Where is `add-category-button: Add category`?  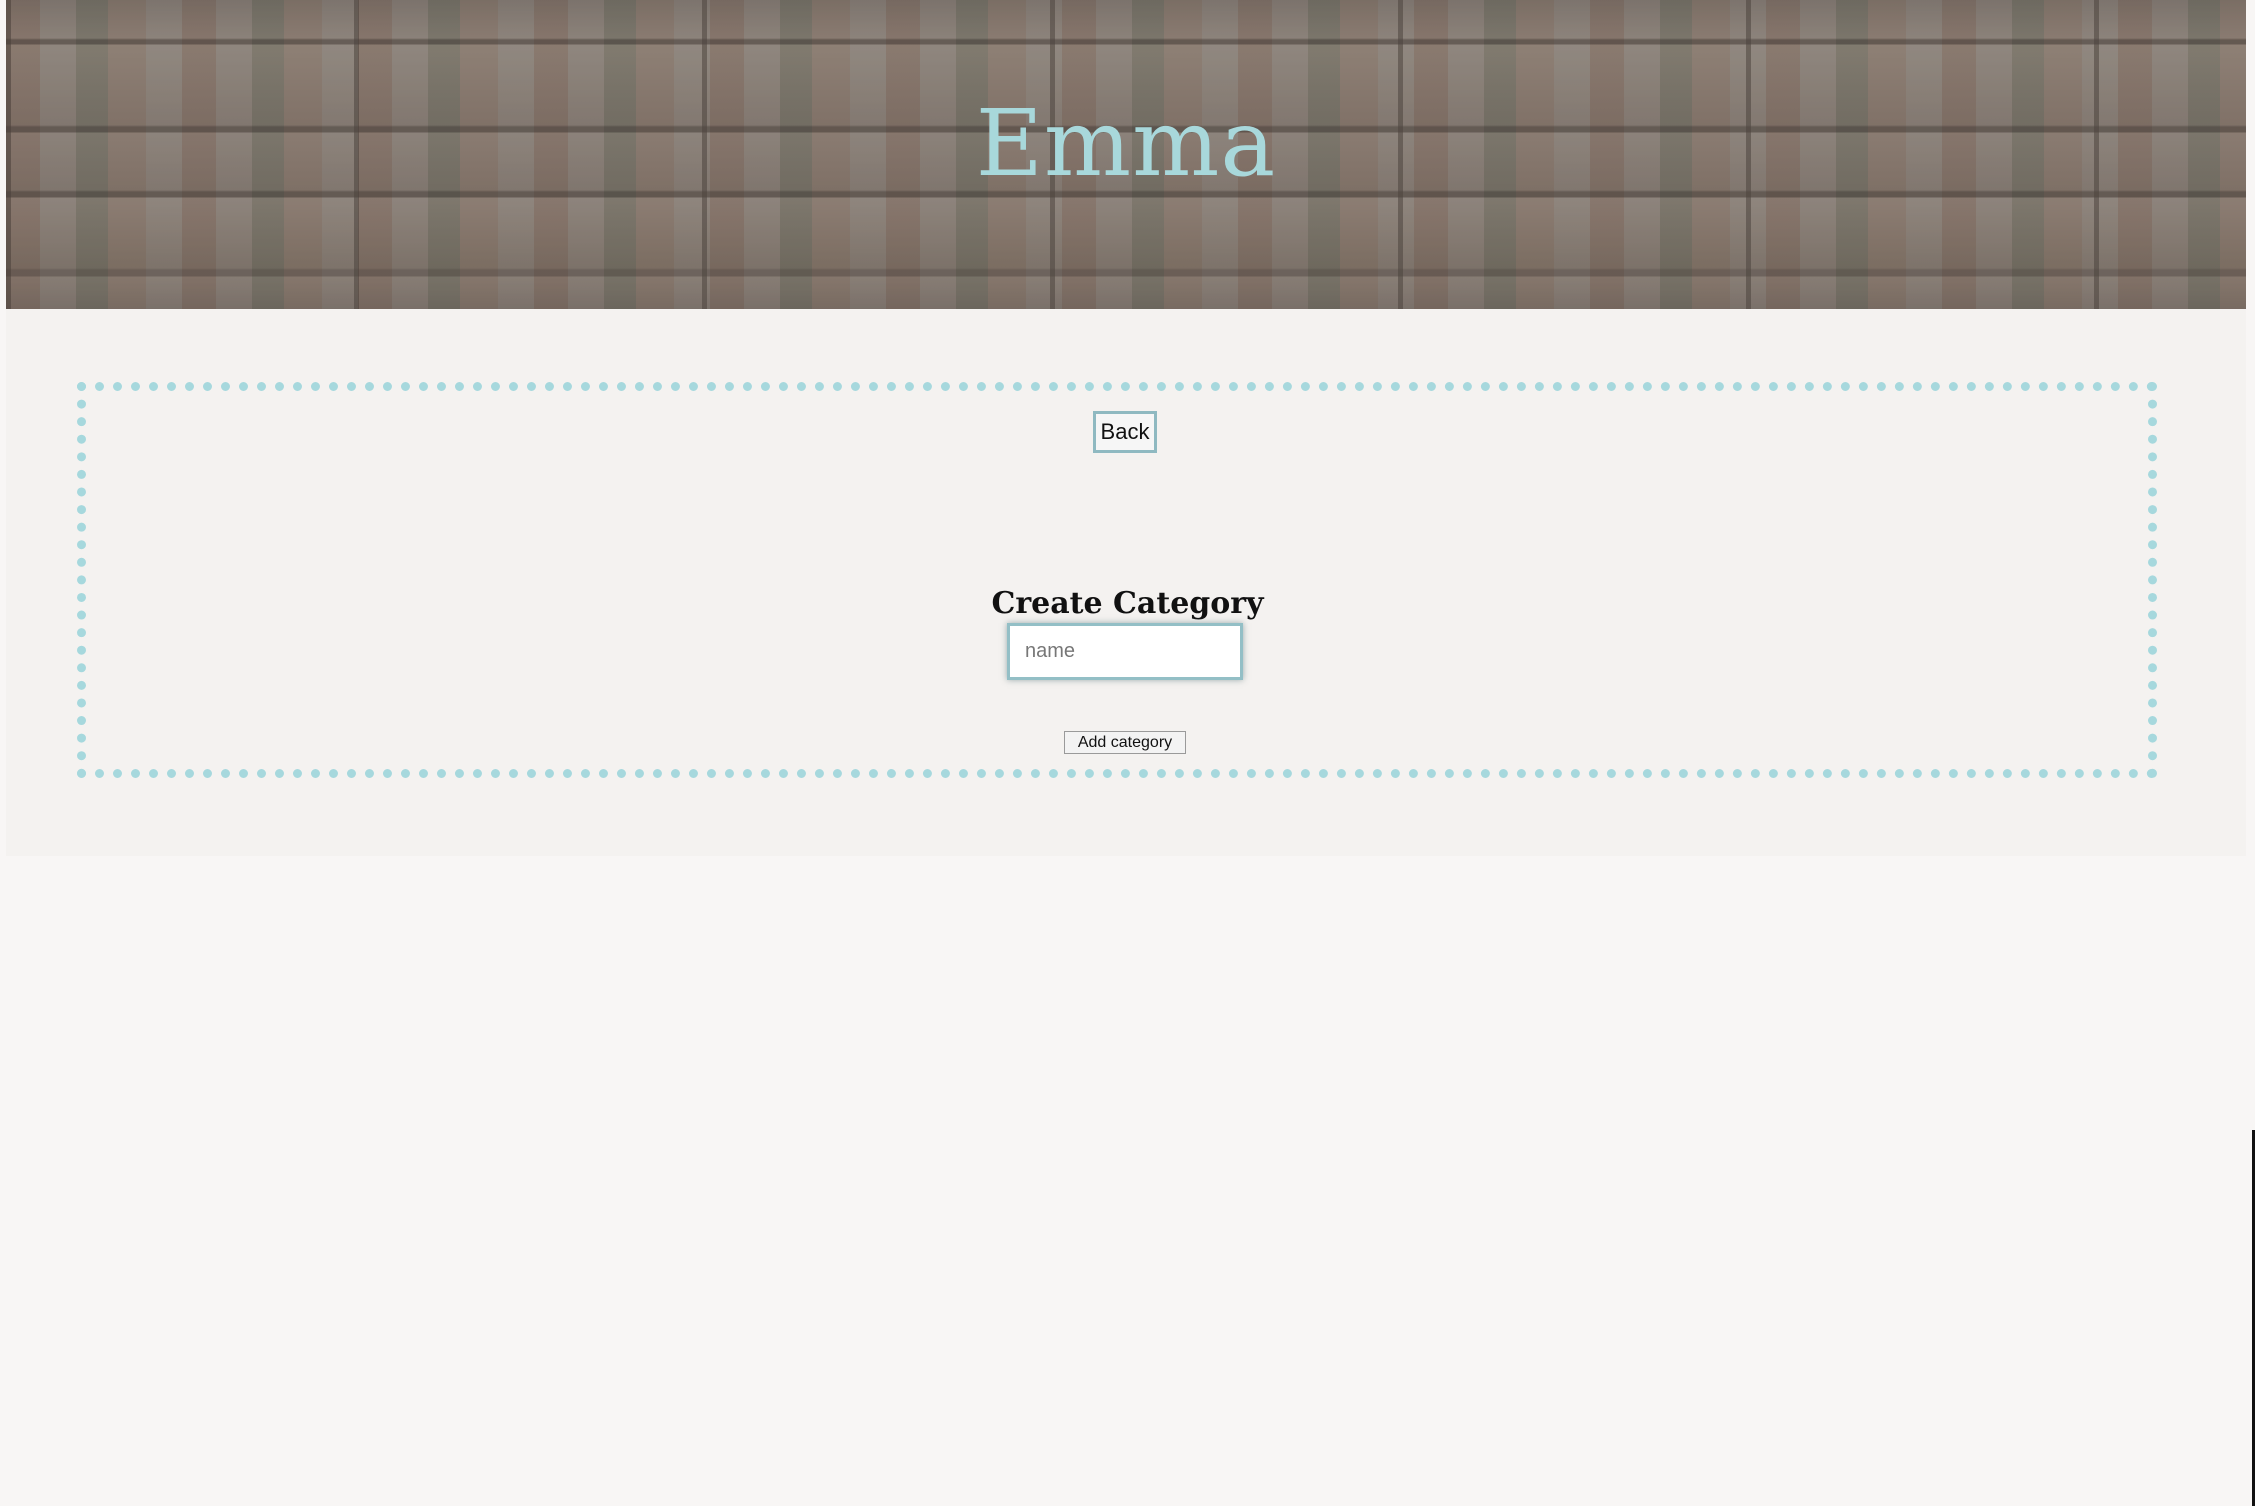
add-category-button: Add category is located at coordinates (1125, 742).